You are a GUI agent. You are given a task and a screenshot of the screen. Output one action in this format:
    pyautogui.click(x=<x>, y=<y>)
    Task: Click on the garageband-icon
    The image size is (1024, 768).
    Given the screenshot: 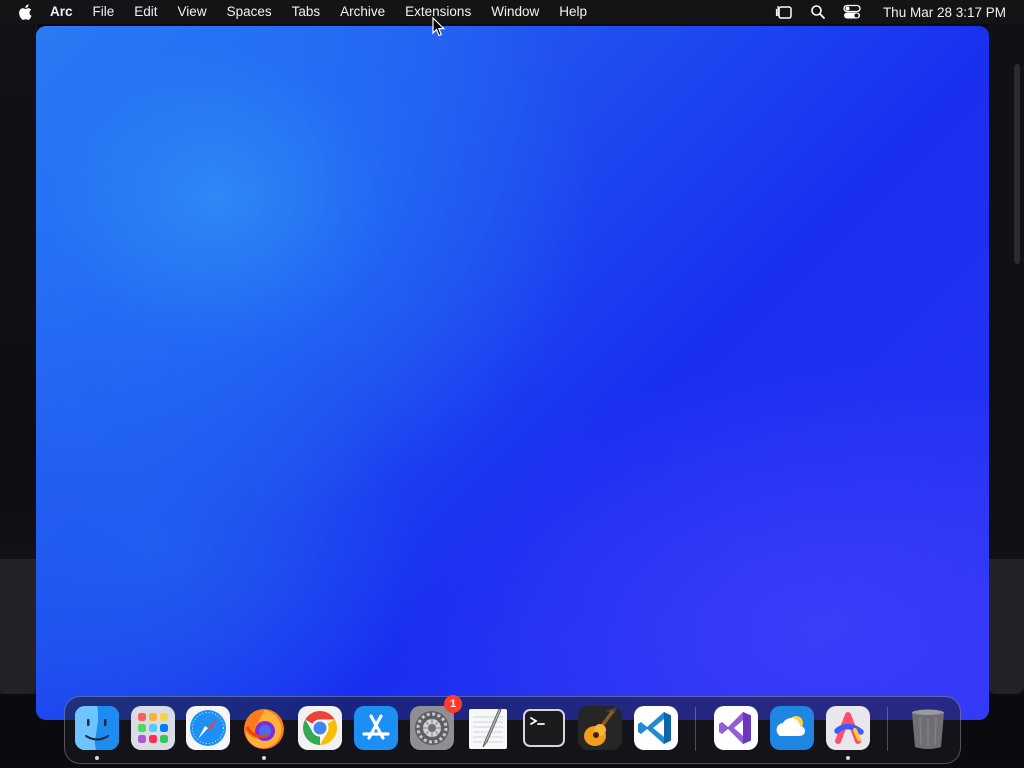 What is the action you would take?
    pyautogui.click(x=600, y=728)
    